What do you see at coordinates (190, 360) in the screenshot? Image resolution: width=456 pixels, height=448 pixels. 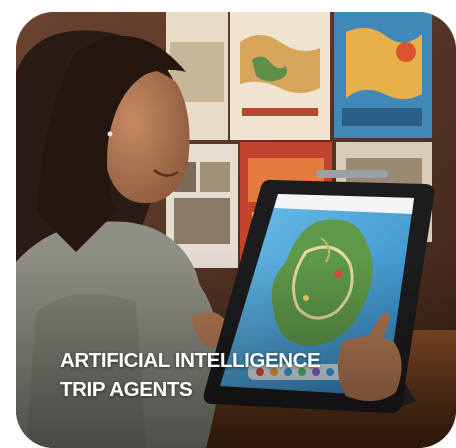 I see `caption-line-1: ARTIFICIAL INTELLIGENCE` at bounding box center [190, 360].